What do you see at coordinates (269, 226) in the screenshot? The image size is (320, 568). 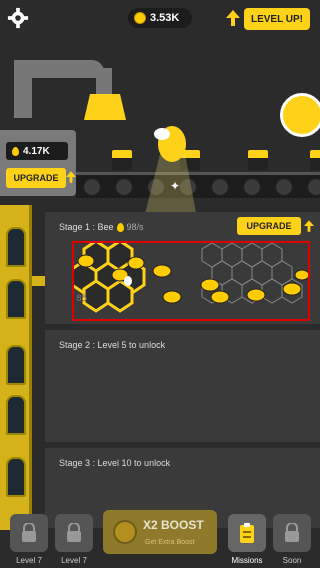 I see `stage-1-upgrade-button: UPGRADE` at bounding box center [269, 226].